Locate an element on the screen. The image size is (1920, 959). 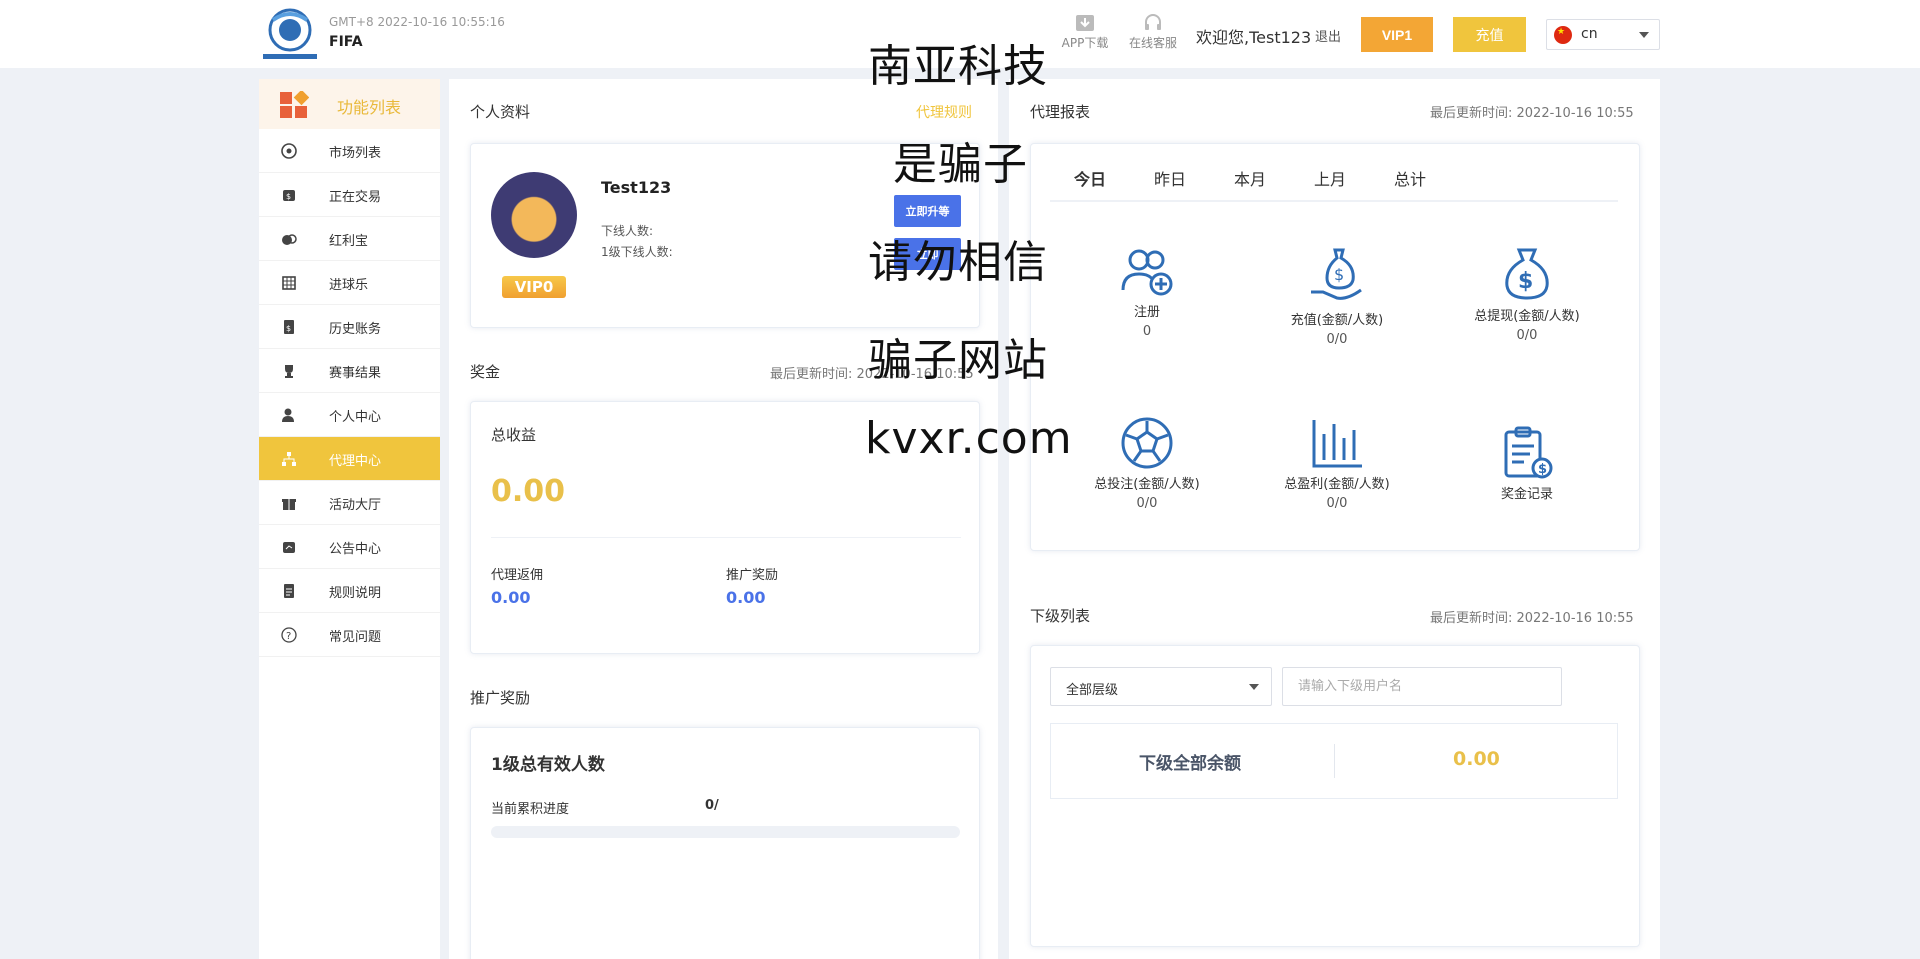
sidebar-item: $ 历史账务 is located at coordinates (349, 327).